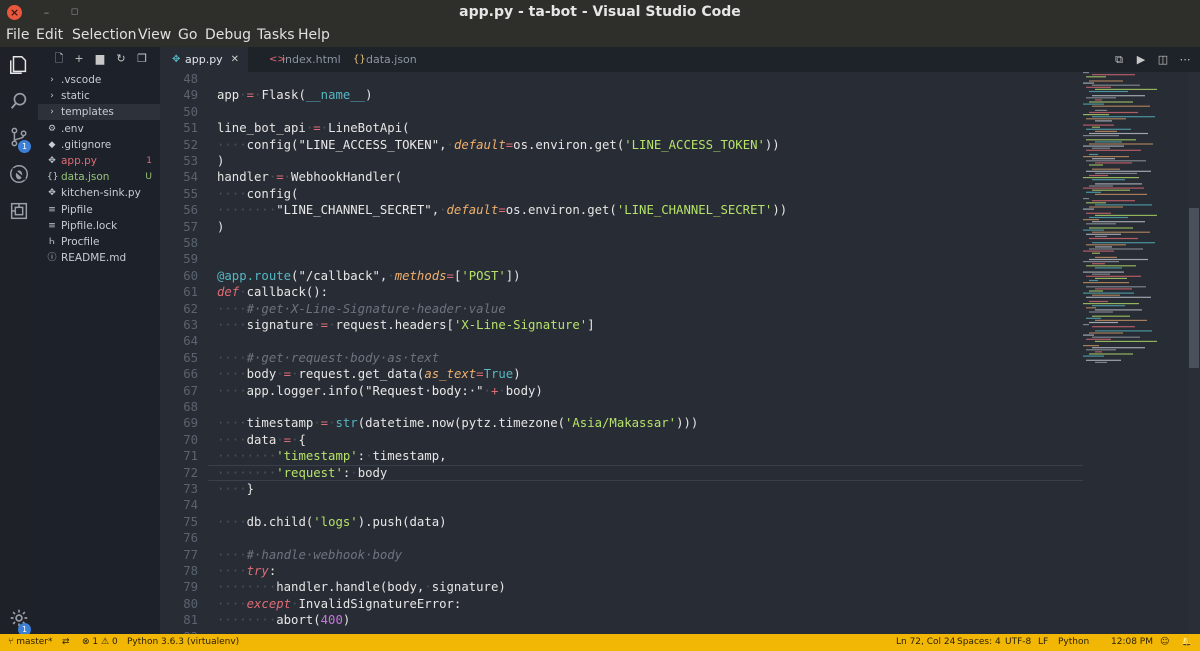  What do you see at coordinates (1185, 60) in the screenshot?
I see `more-actions-icon: ⋯` at bounding box center [1185, 60].